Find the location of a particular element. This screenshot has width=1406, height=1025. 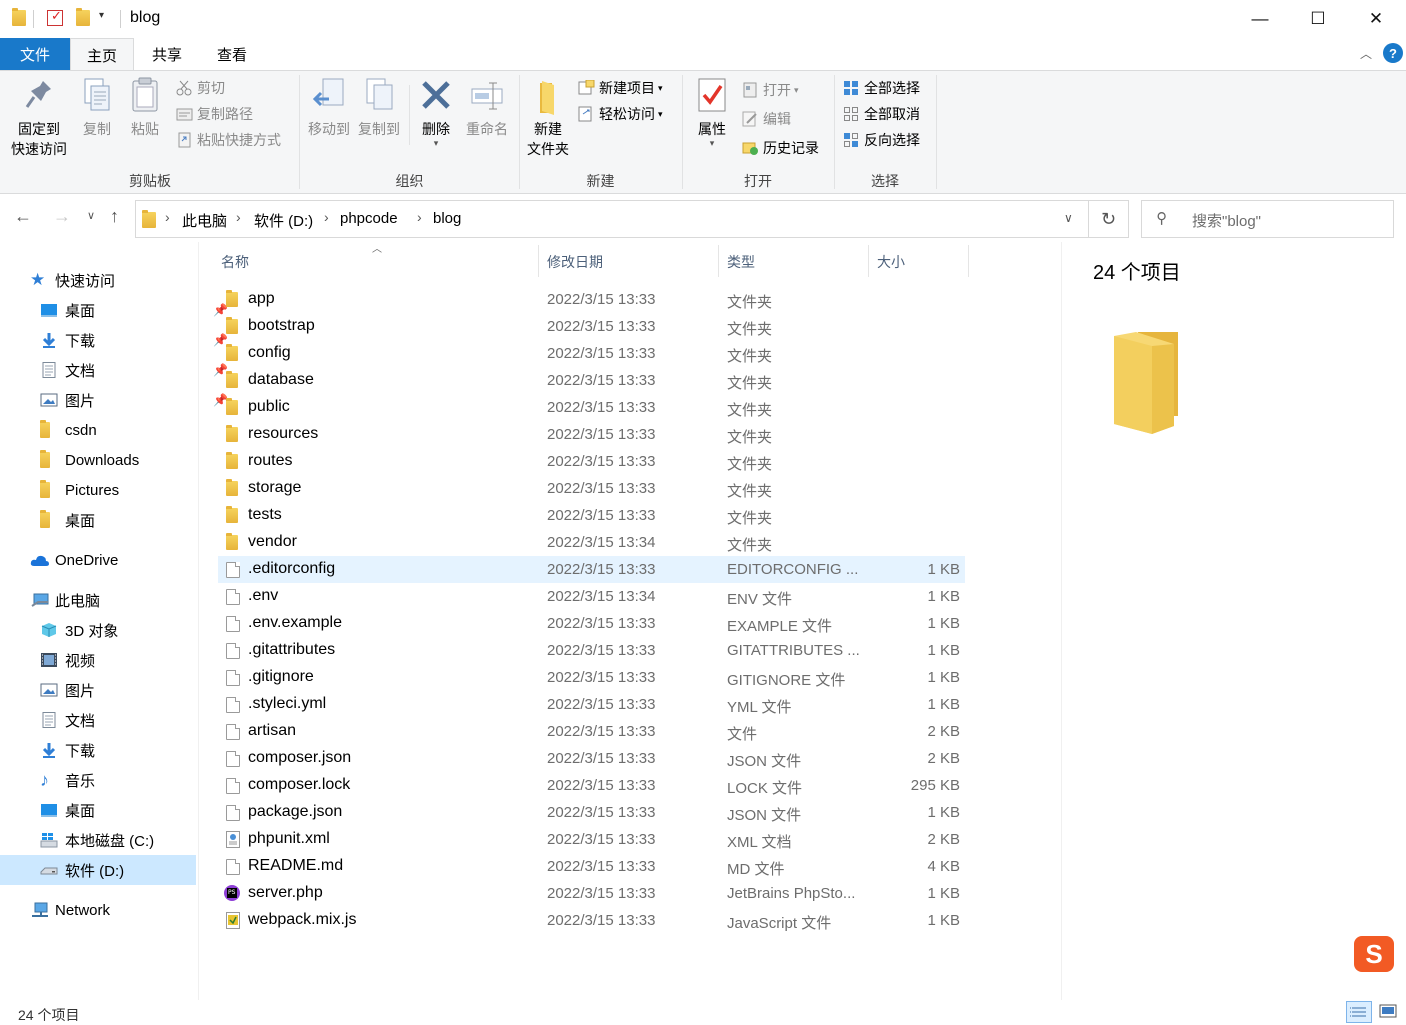

nav-pc-pictures: 图片 is located at coordinates (138, 690).